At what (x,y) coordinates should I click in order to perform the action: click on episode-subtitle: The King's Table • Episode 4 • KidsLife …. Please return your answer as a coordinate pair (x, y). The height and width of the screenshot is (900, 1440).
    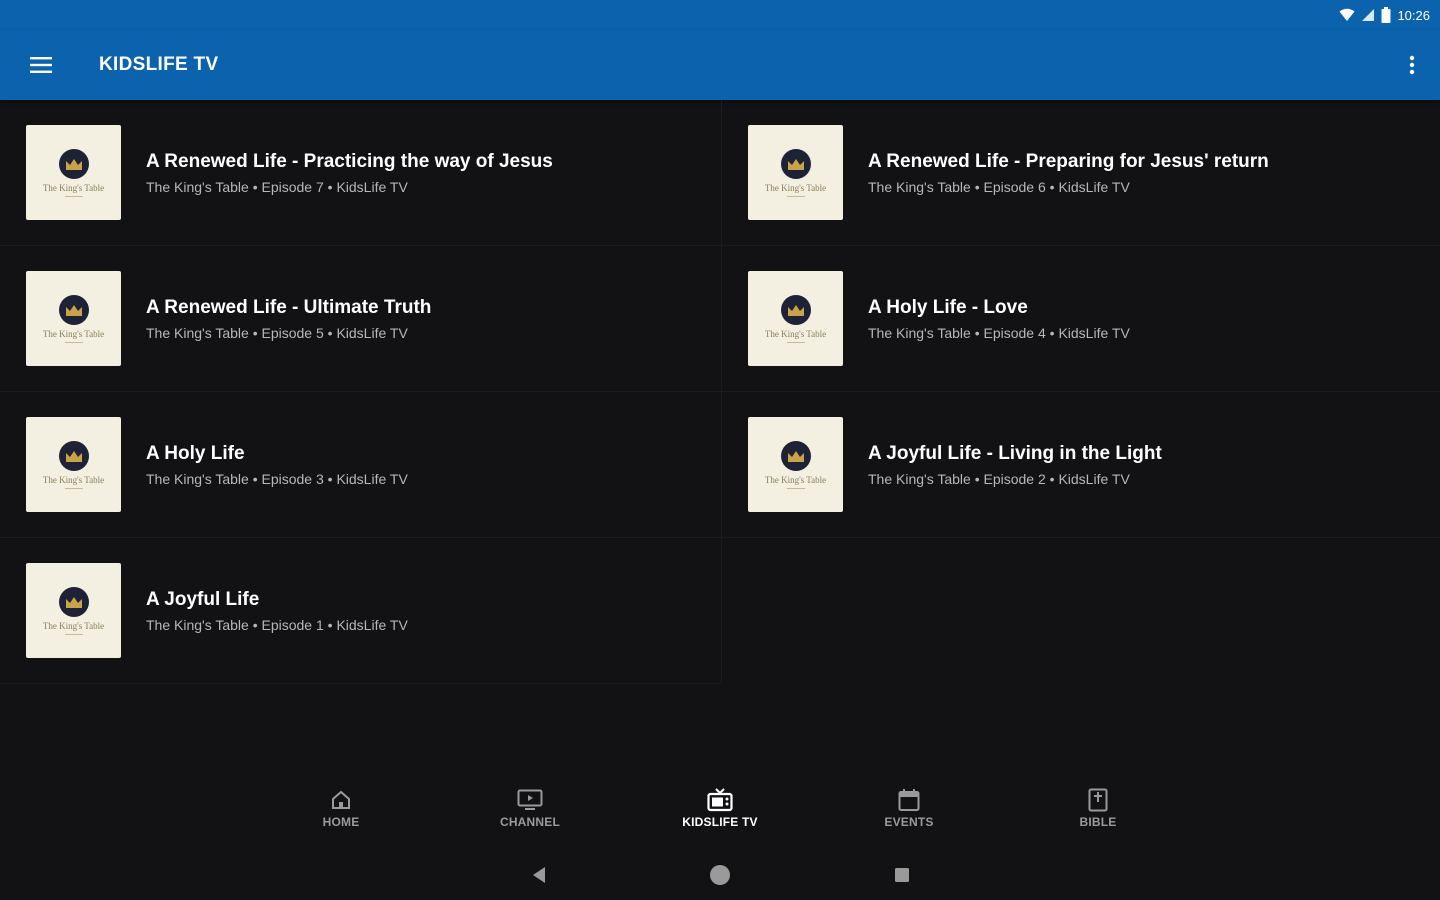
    Looking at the image, I should click on (999, 332).